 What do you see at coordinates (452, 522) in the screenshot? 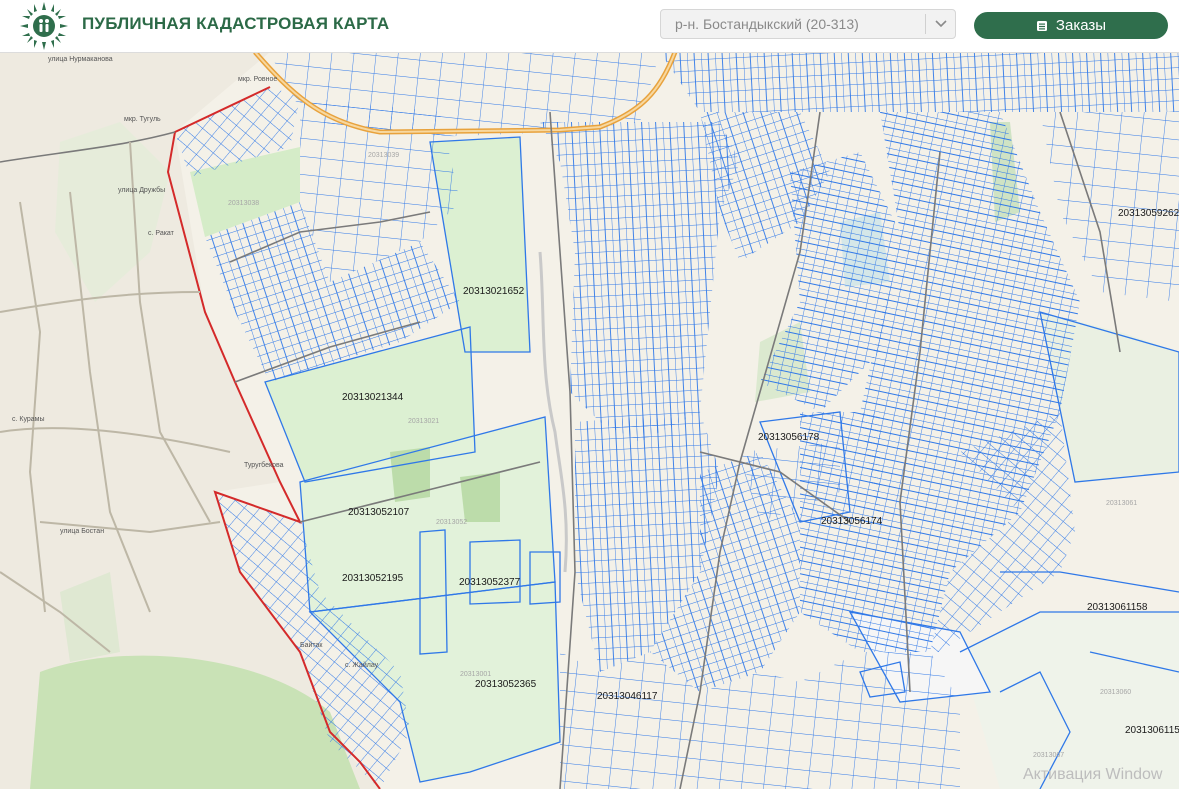
I see `block-label: 20313052` at bounding box center [452, 522].